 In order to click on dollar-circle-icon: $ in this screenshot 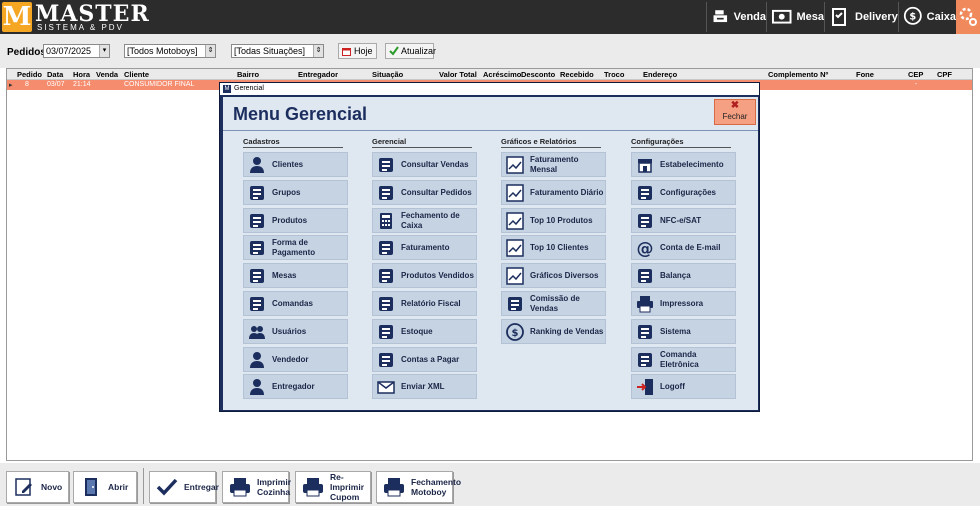, I will do `click(515, 331)`.